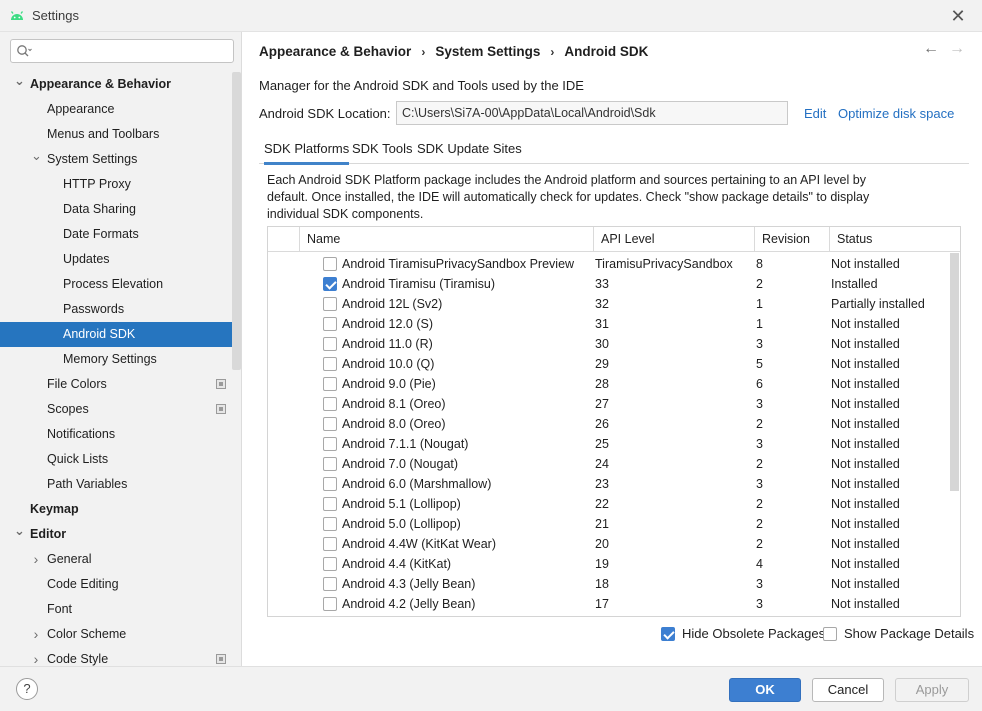  I want to click on sidebar-item: Keymap, so click(116, 509).